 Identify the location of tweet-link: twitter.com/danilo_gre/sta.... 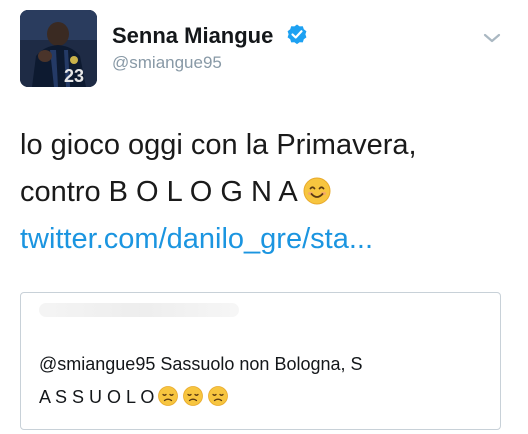
(196, 239).